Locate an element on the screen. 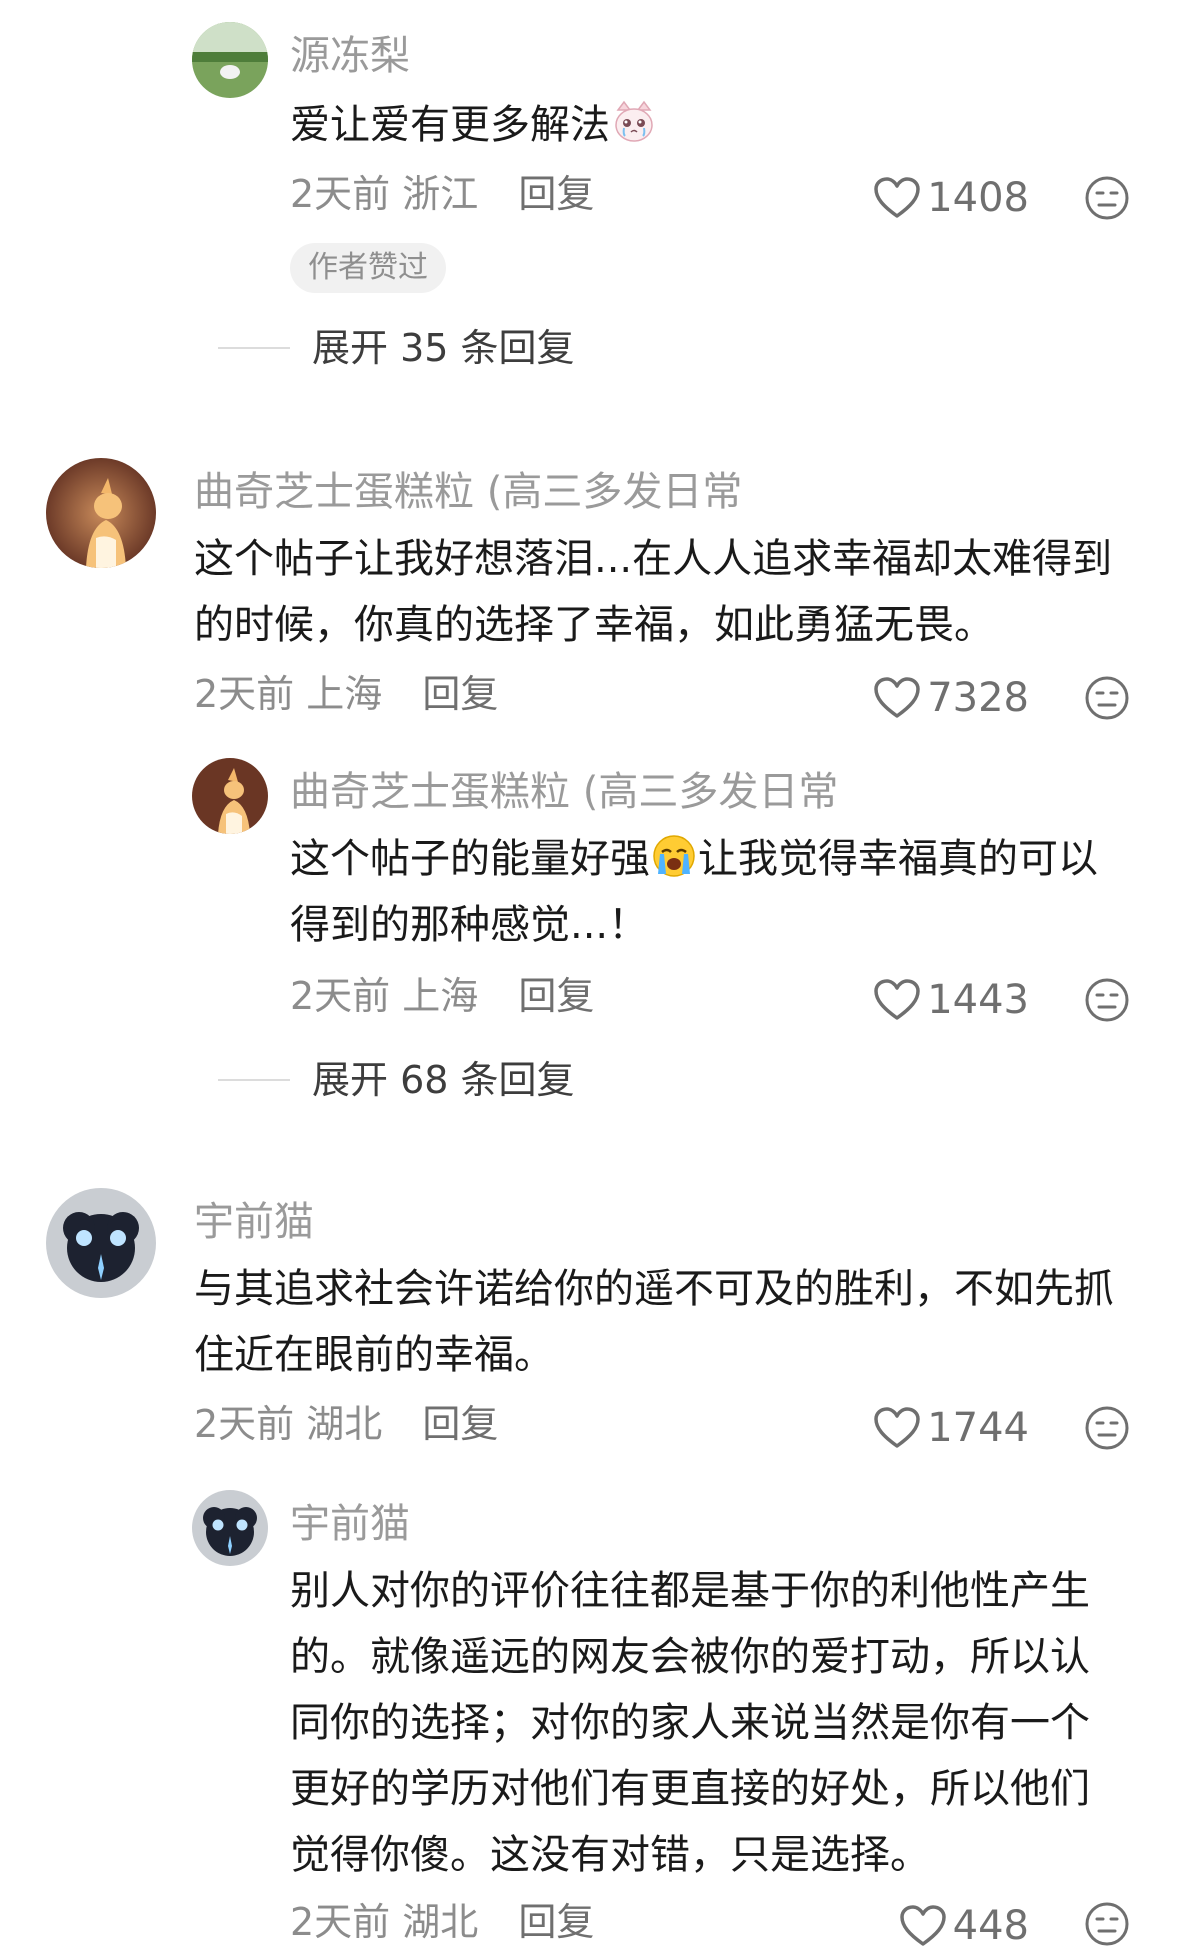 This screenshot has height=1950, width=1179. like-button: 1744 is located at coordinates (951, 1428).